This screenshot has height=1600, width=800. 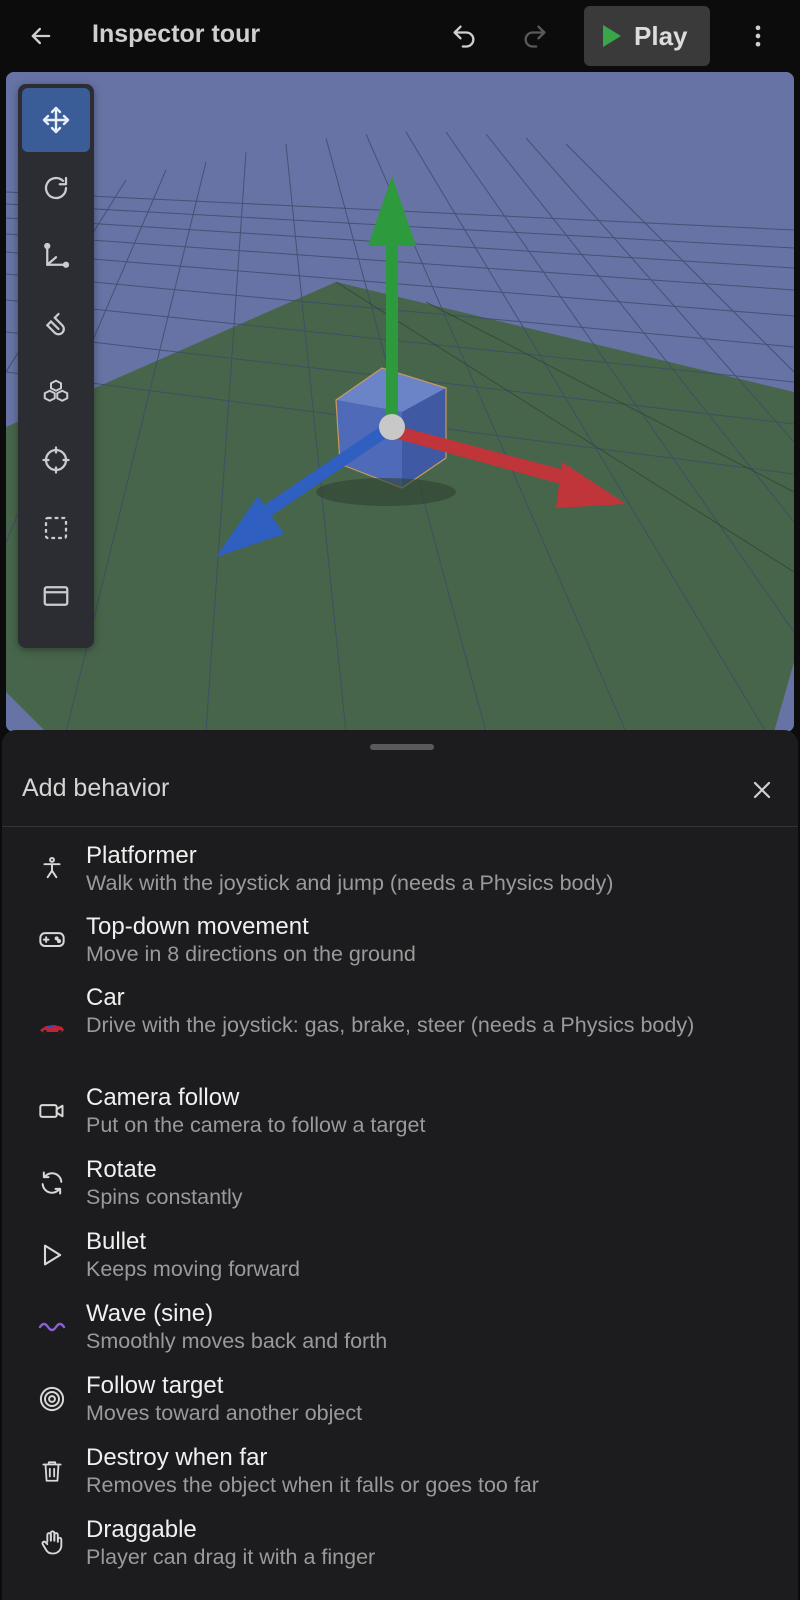 I want to click on rotate-tool, so click(x=56, y=188).